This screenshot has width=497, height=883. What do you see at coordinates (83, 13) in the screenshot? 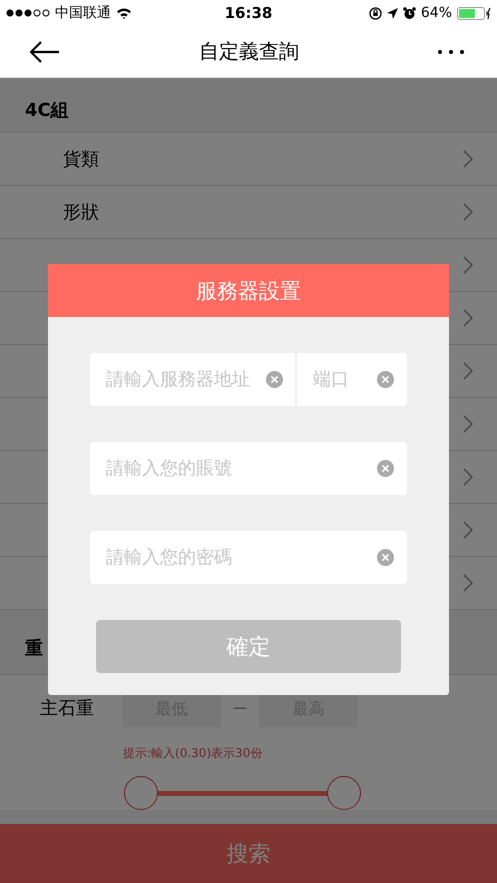
I see `carrier-name: 中国联通` at bounding box center [83, 13].